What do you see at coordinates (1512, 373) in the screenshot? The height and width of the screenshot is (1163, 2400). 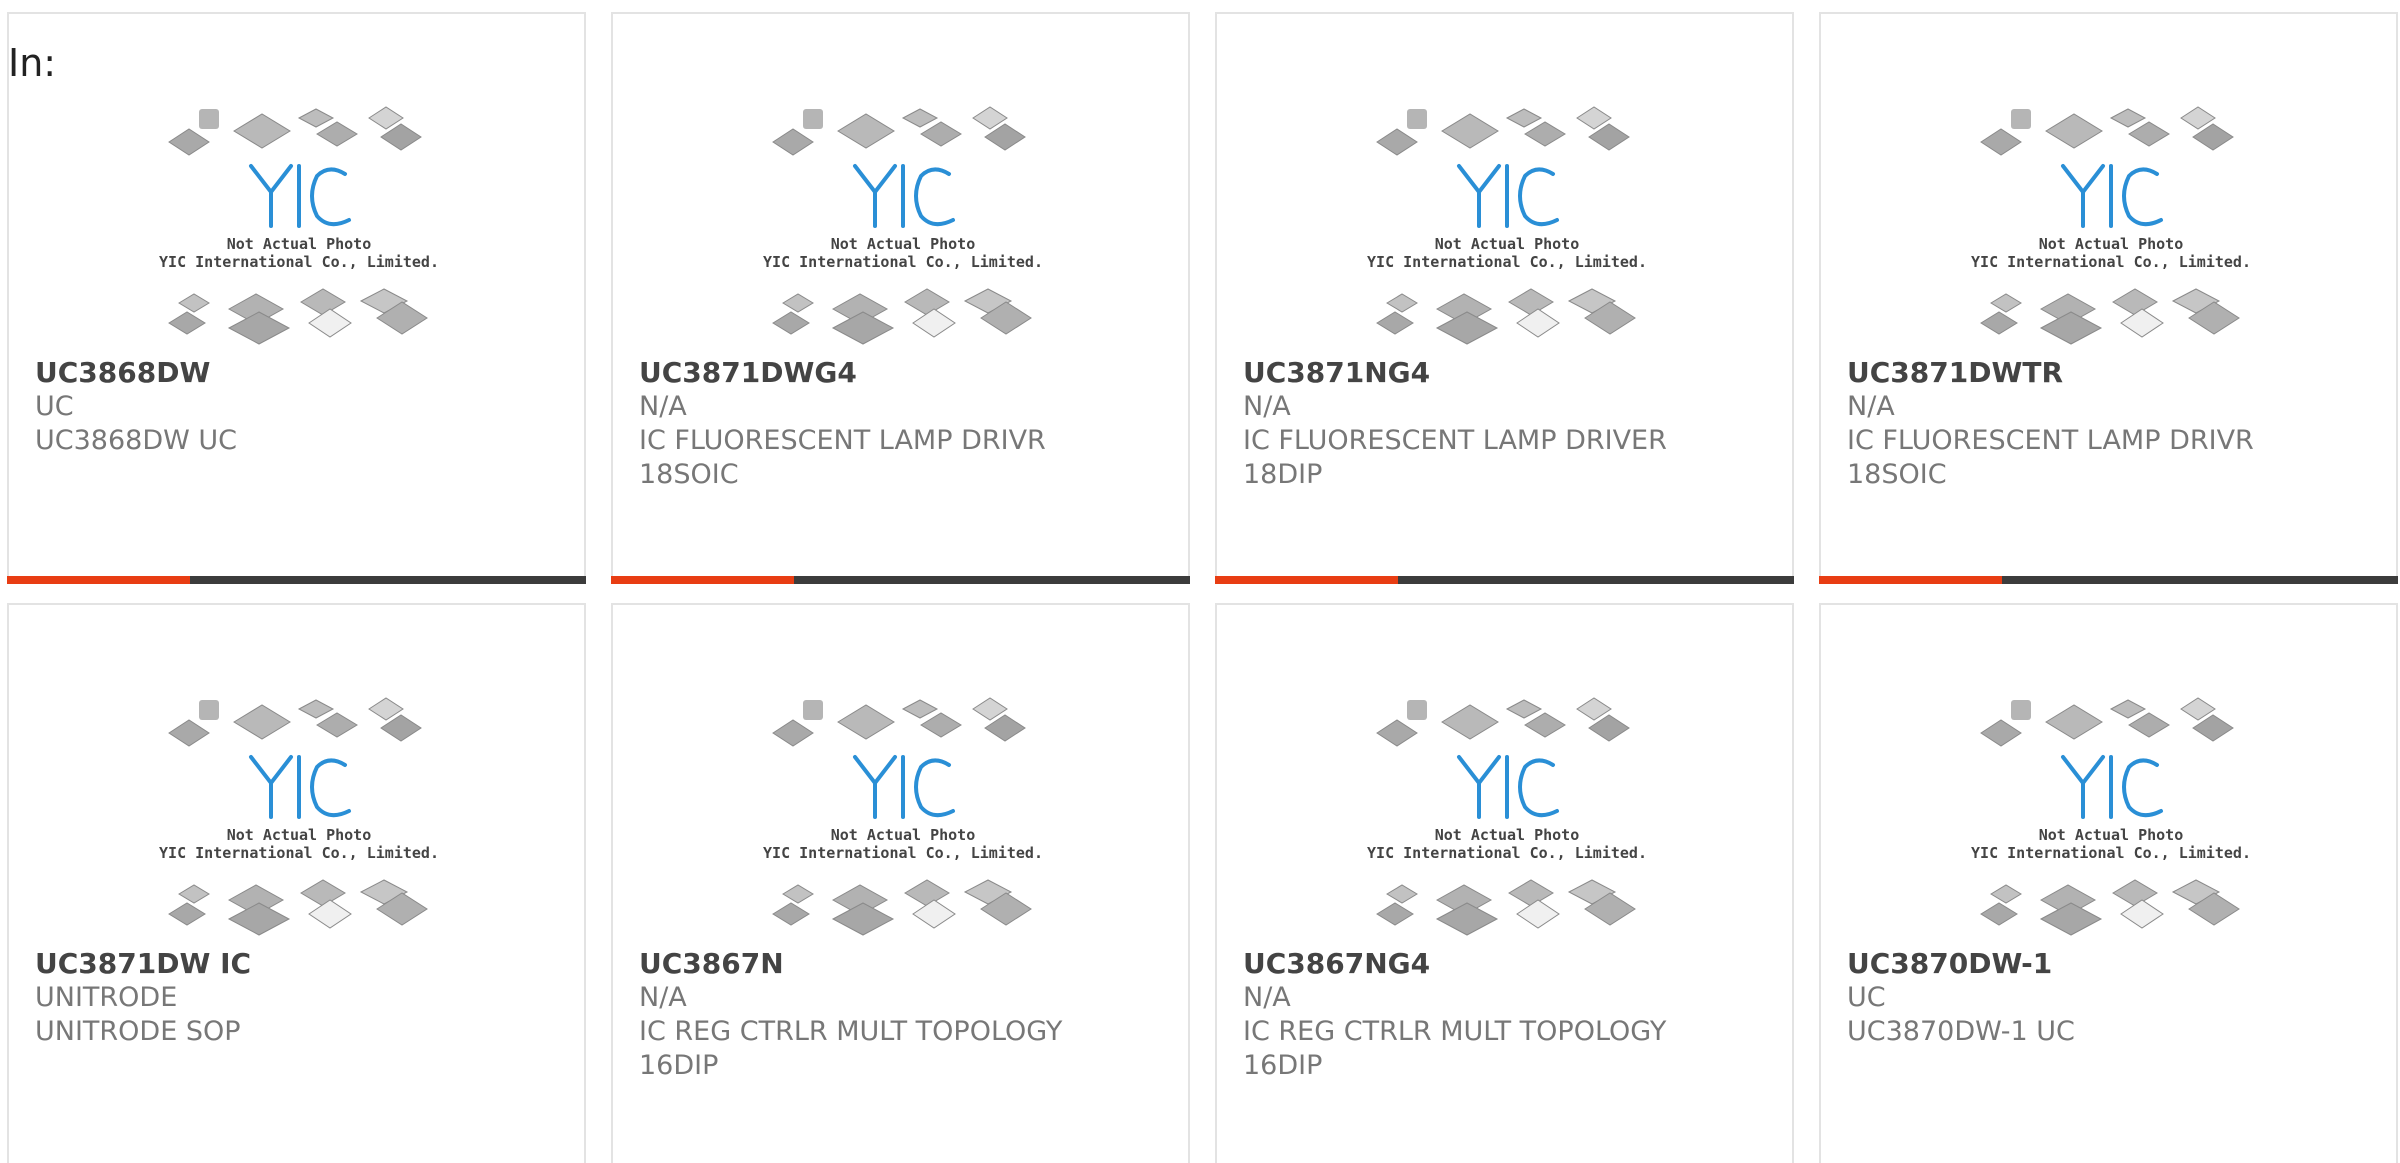 I see `part-number: UC3871NG4` at bounding box center [1512, 373].